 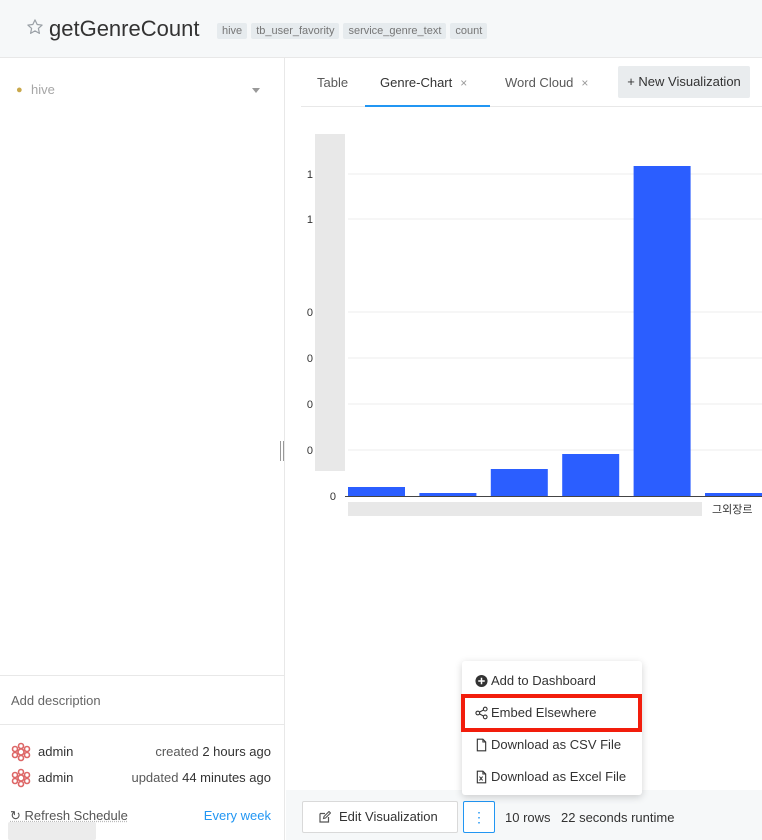 I want to click on updated-time: updated 44 minutes ago, so click(x=201, y=777).